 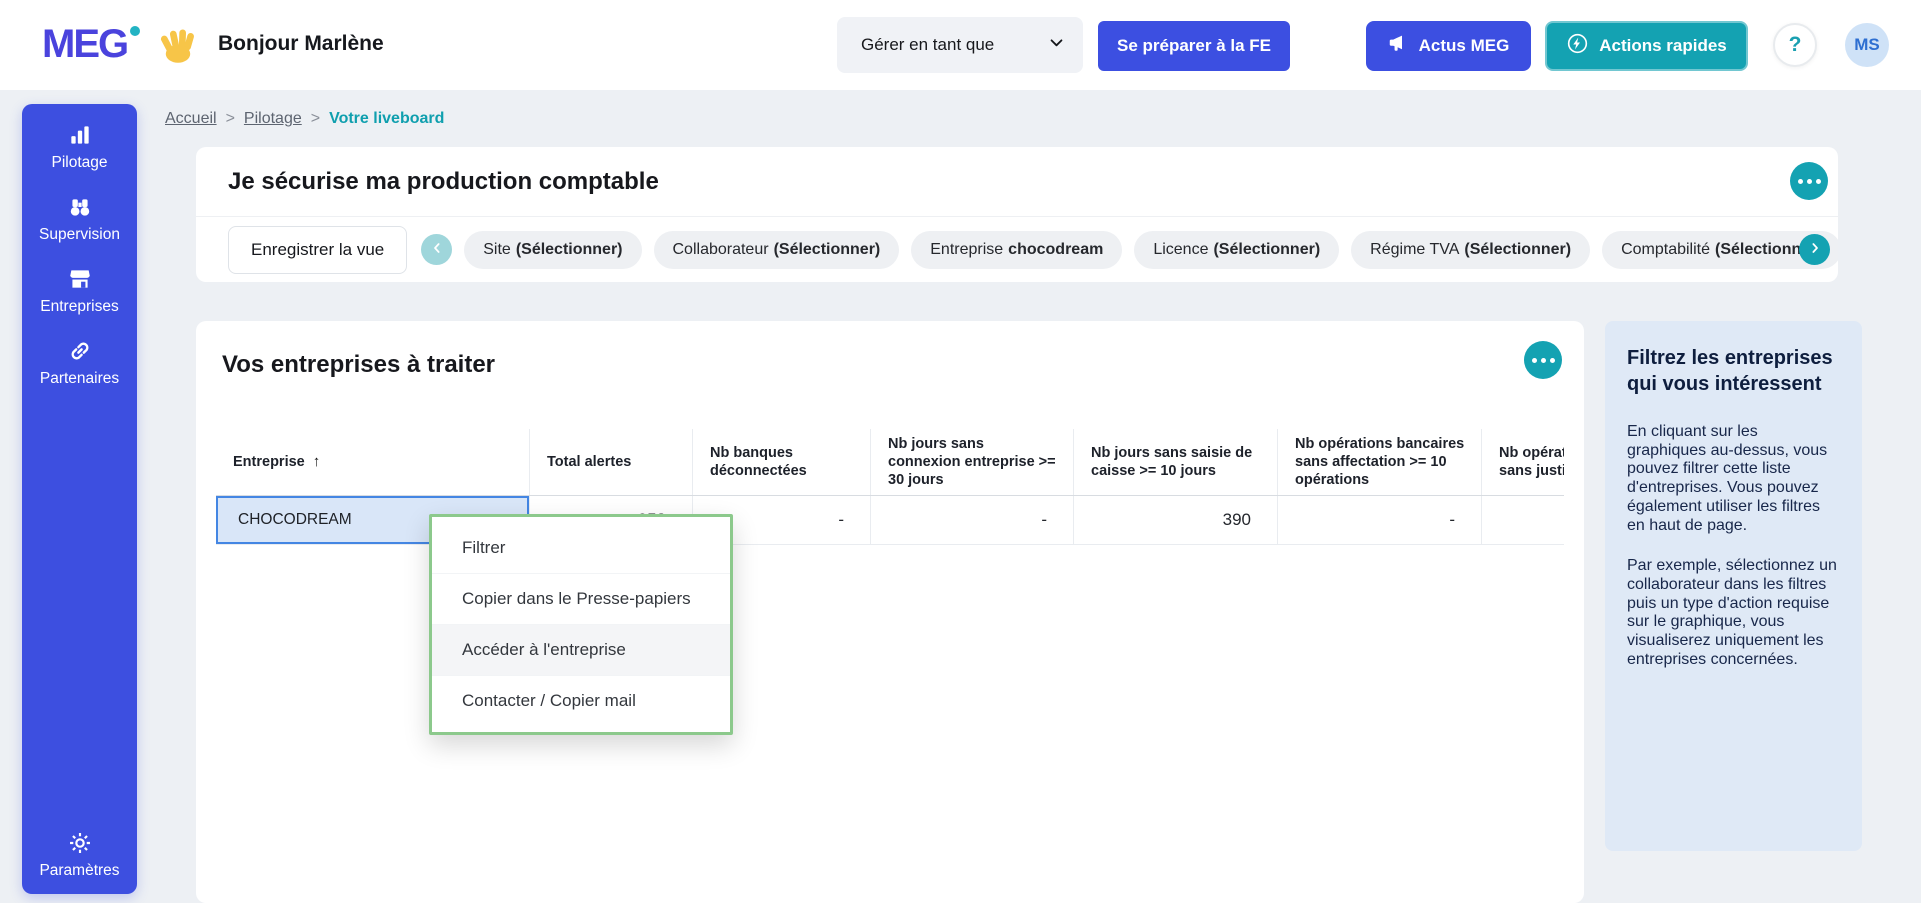 I want to click on liveboard-more-button, so click(x=1809, y=181).